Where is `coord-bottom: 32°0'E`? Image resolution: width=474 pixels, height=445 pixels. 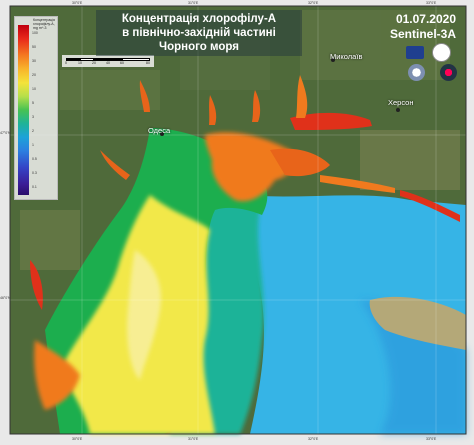
coord-bottom: 32°0'E is located at coordinates (313, 439).